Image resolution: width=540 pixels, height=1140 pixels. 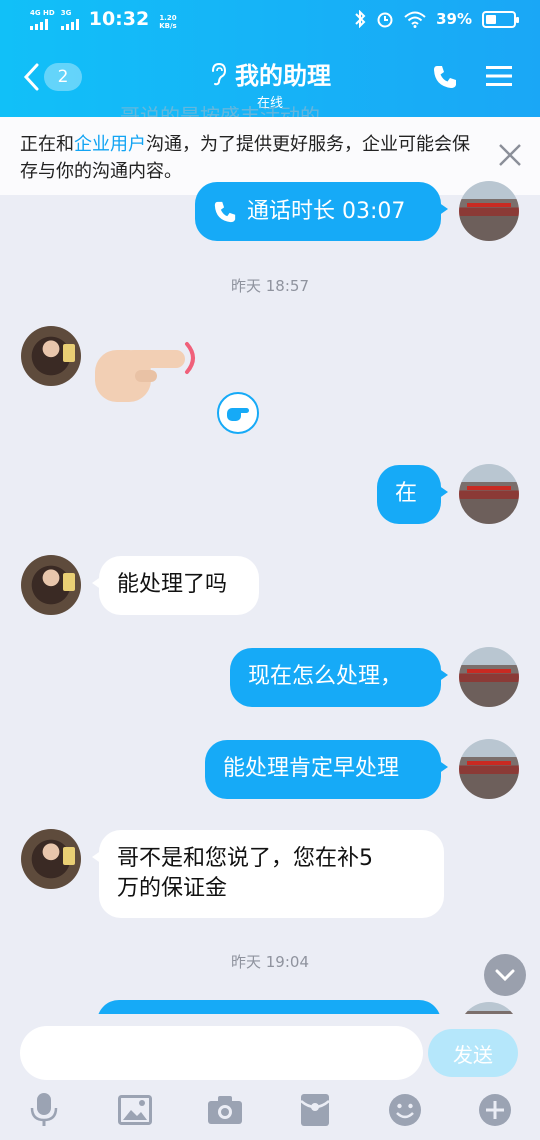 I want to click on call-duration: 通话时长 03:07, so click(x=326, y=211).